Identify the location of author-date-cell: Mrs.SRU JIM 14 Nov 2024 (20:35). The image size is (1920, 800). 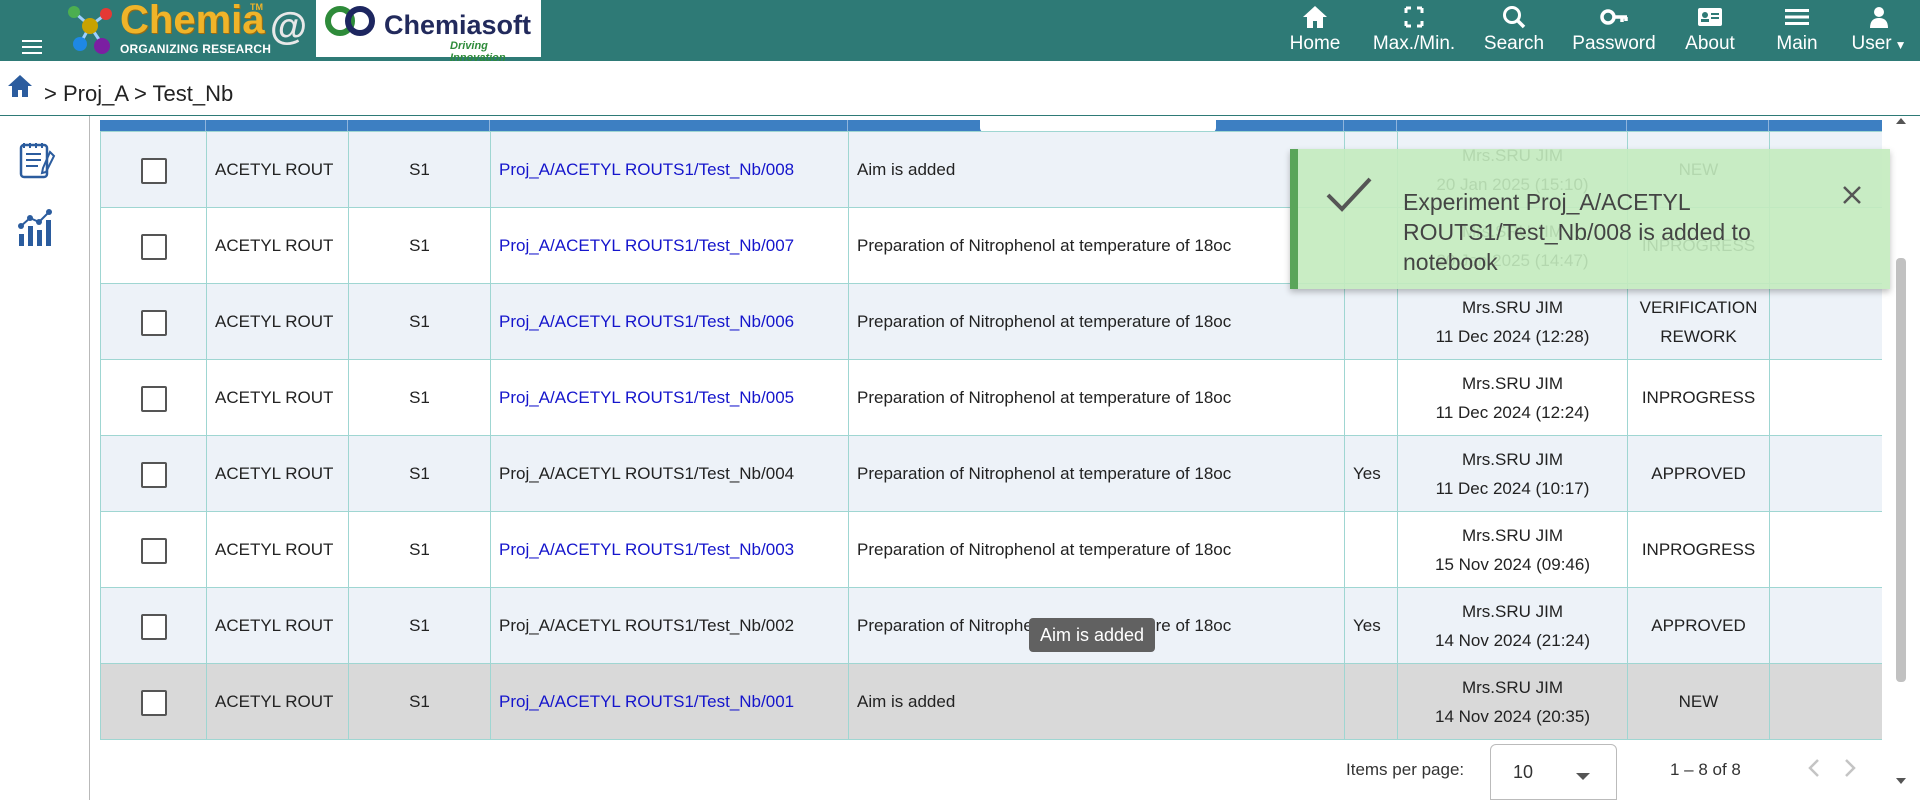
(1512, 701).